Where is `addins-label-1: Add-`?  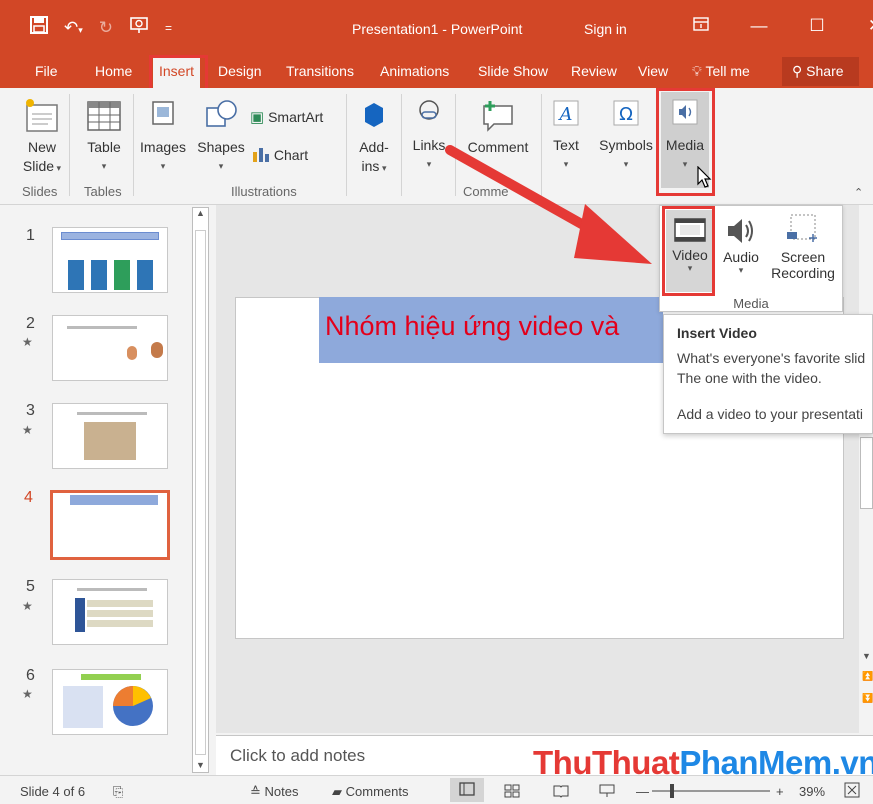
addins-label-1: Add- is located at coordinates (374, 147).